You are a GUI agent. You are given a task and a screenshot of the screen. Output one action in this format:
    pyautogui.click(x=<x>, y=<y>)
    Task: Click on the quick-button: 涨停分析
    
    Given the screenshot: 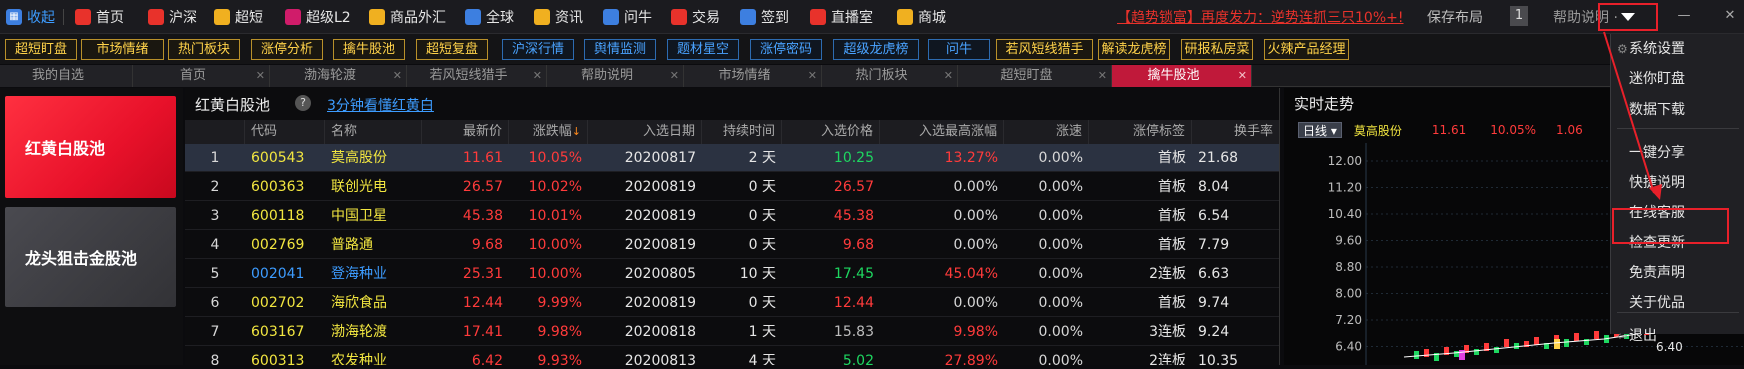 What is the action you would take?
    pyautogui.click(x=287, y=49)
    